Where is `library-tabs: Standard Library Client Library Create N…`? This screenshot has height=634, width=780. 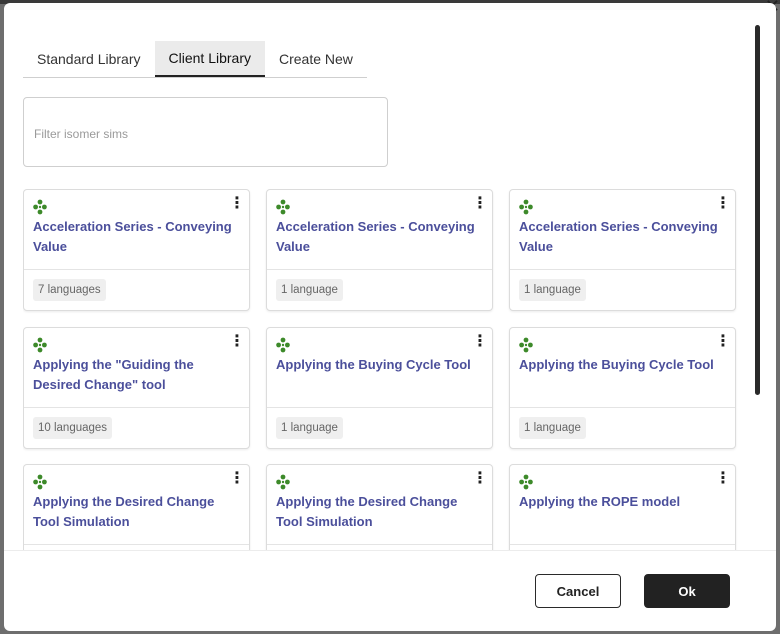 library-tabs: Standard Library Client Library Create N… is located at coordinates (195, 59).